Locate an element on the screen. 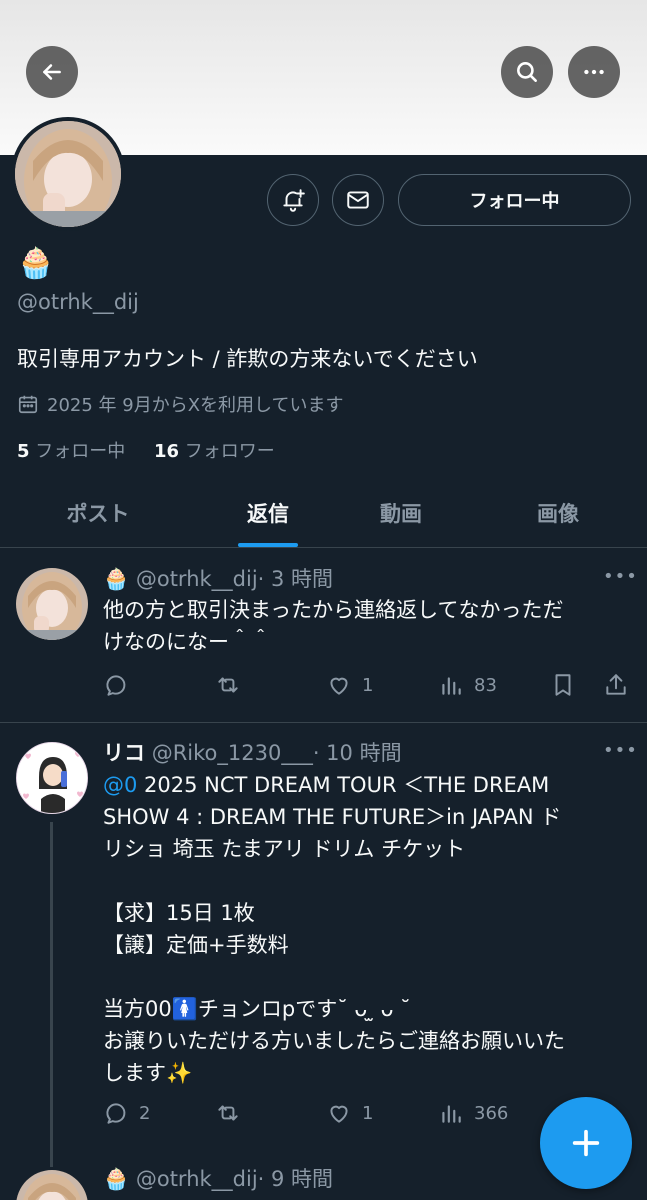 The height and width of the screenshot is (1200, 647). search-button is located at coordinates (527, 72).